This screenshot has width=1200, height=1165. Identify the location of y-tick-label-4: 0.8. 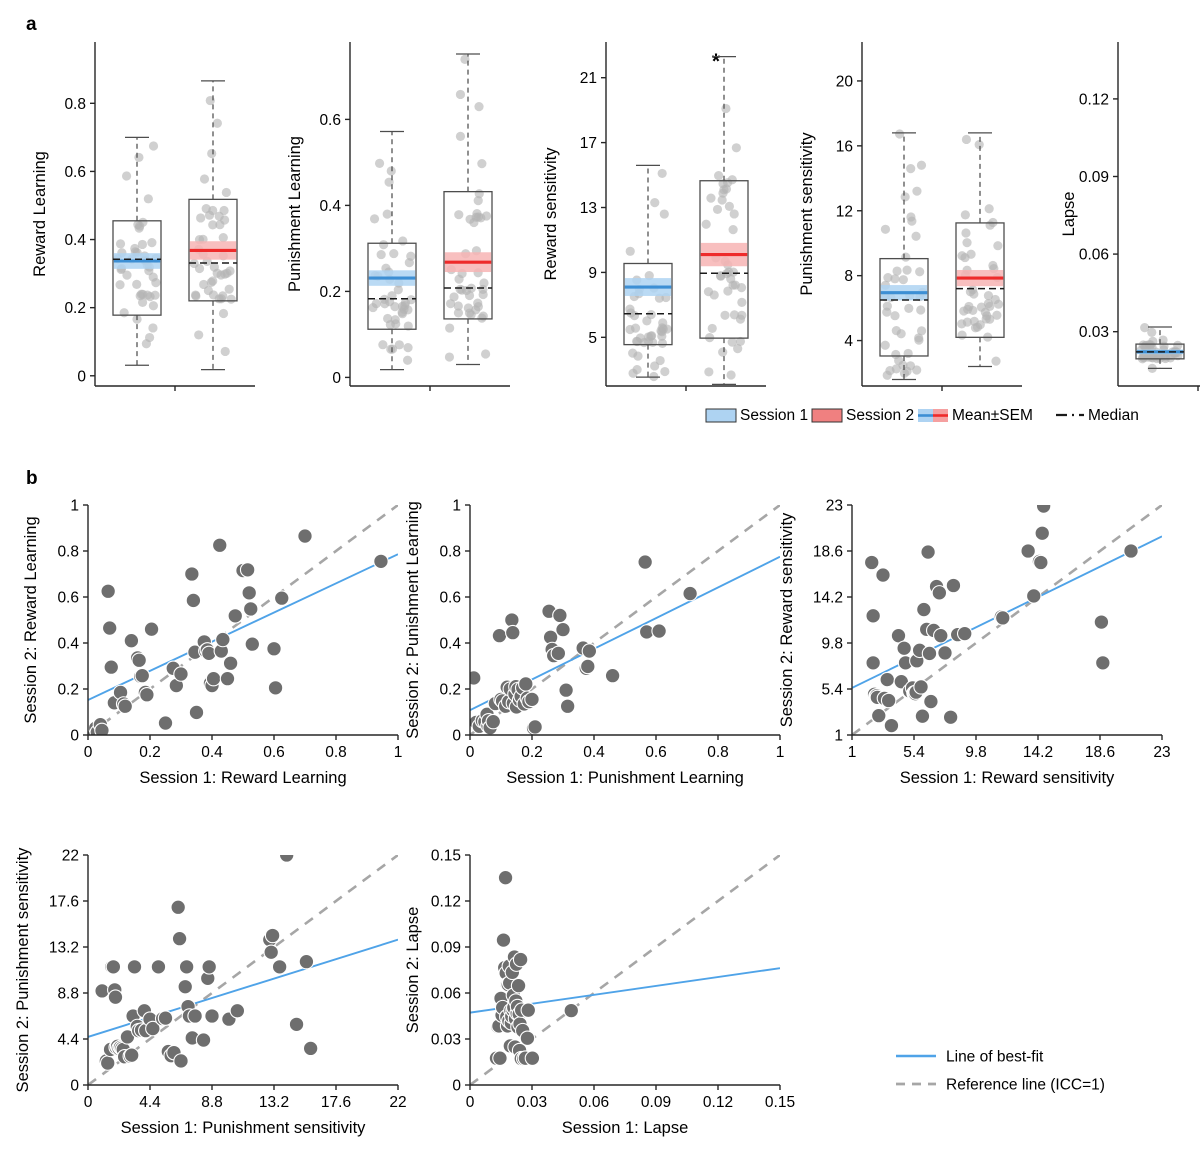
(68, 552).